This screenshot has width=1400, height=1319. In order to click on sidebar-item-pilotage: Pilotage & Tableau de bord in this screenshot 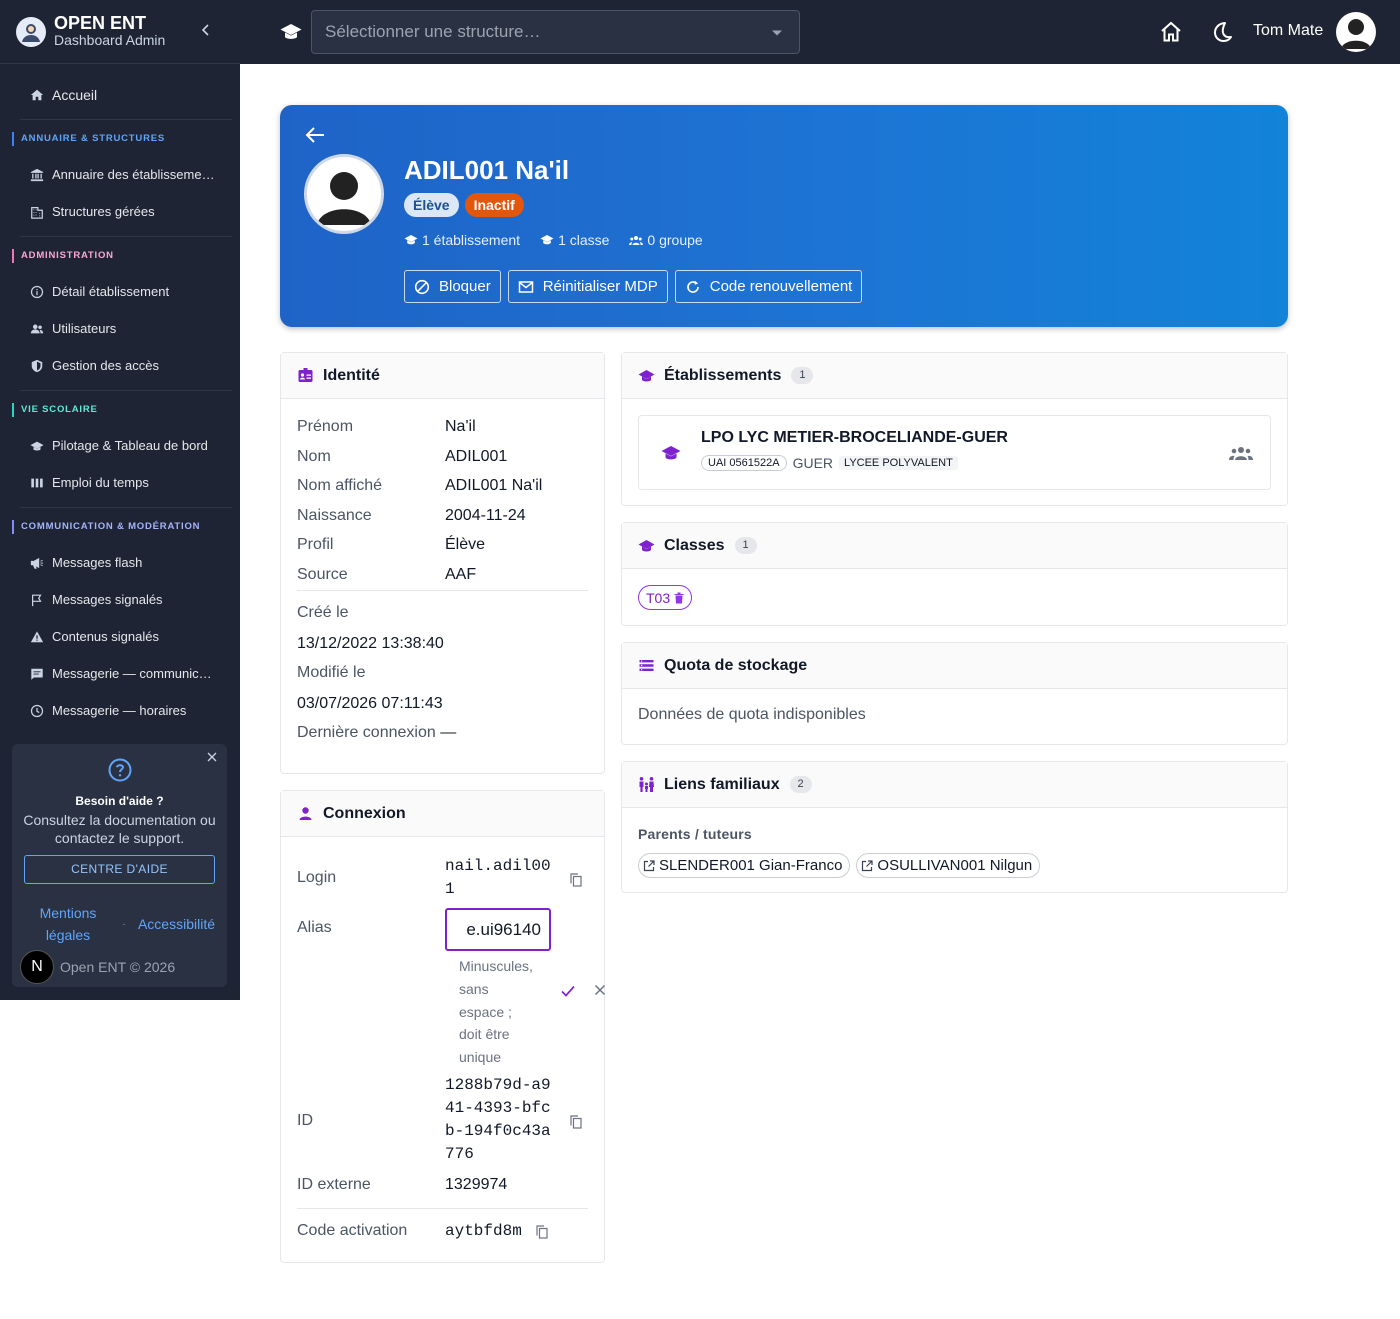, I will do `click(120, 445)`.